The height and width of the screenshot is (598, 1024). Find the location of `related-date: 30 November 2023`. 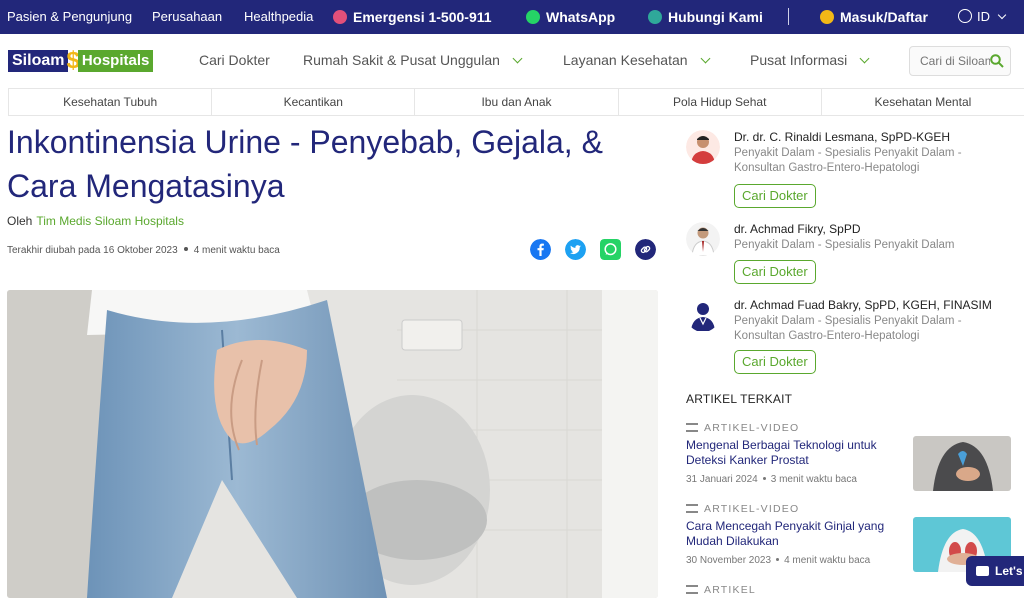

related-date: 30 November 2023 is located at coordinates (729, 560).